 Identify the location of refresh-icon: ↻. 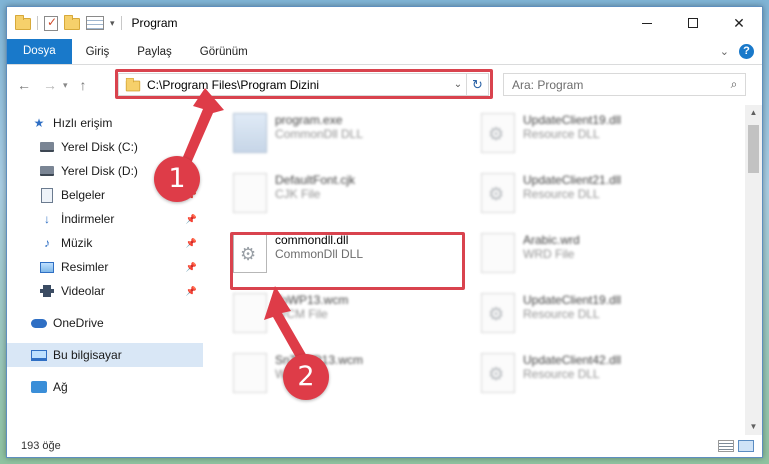
(477, 84).